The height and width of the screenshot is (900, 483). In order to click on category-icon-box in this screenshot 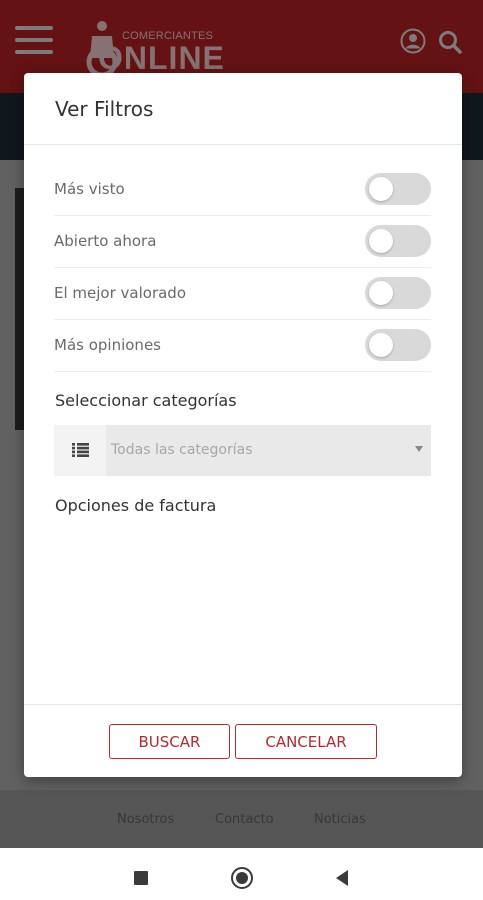, I will do `click(80, 450)`.